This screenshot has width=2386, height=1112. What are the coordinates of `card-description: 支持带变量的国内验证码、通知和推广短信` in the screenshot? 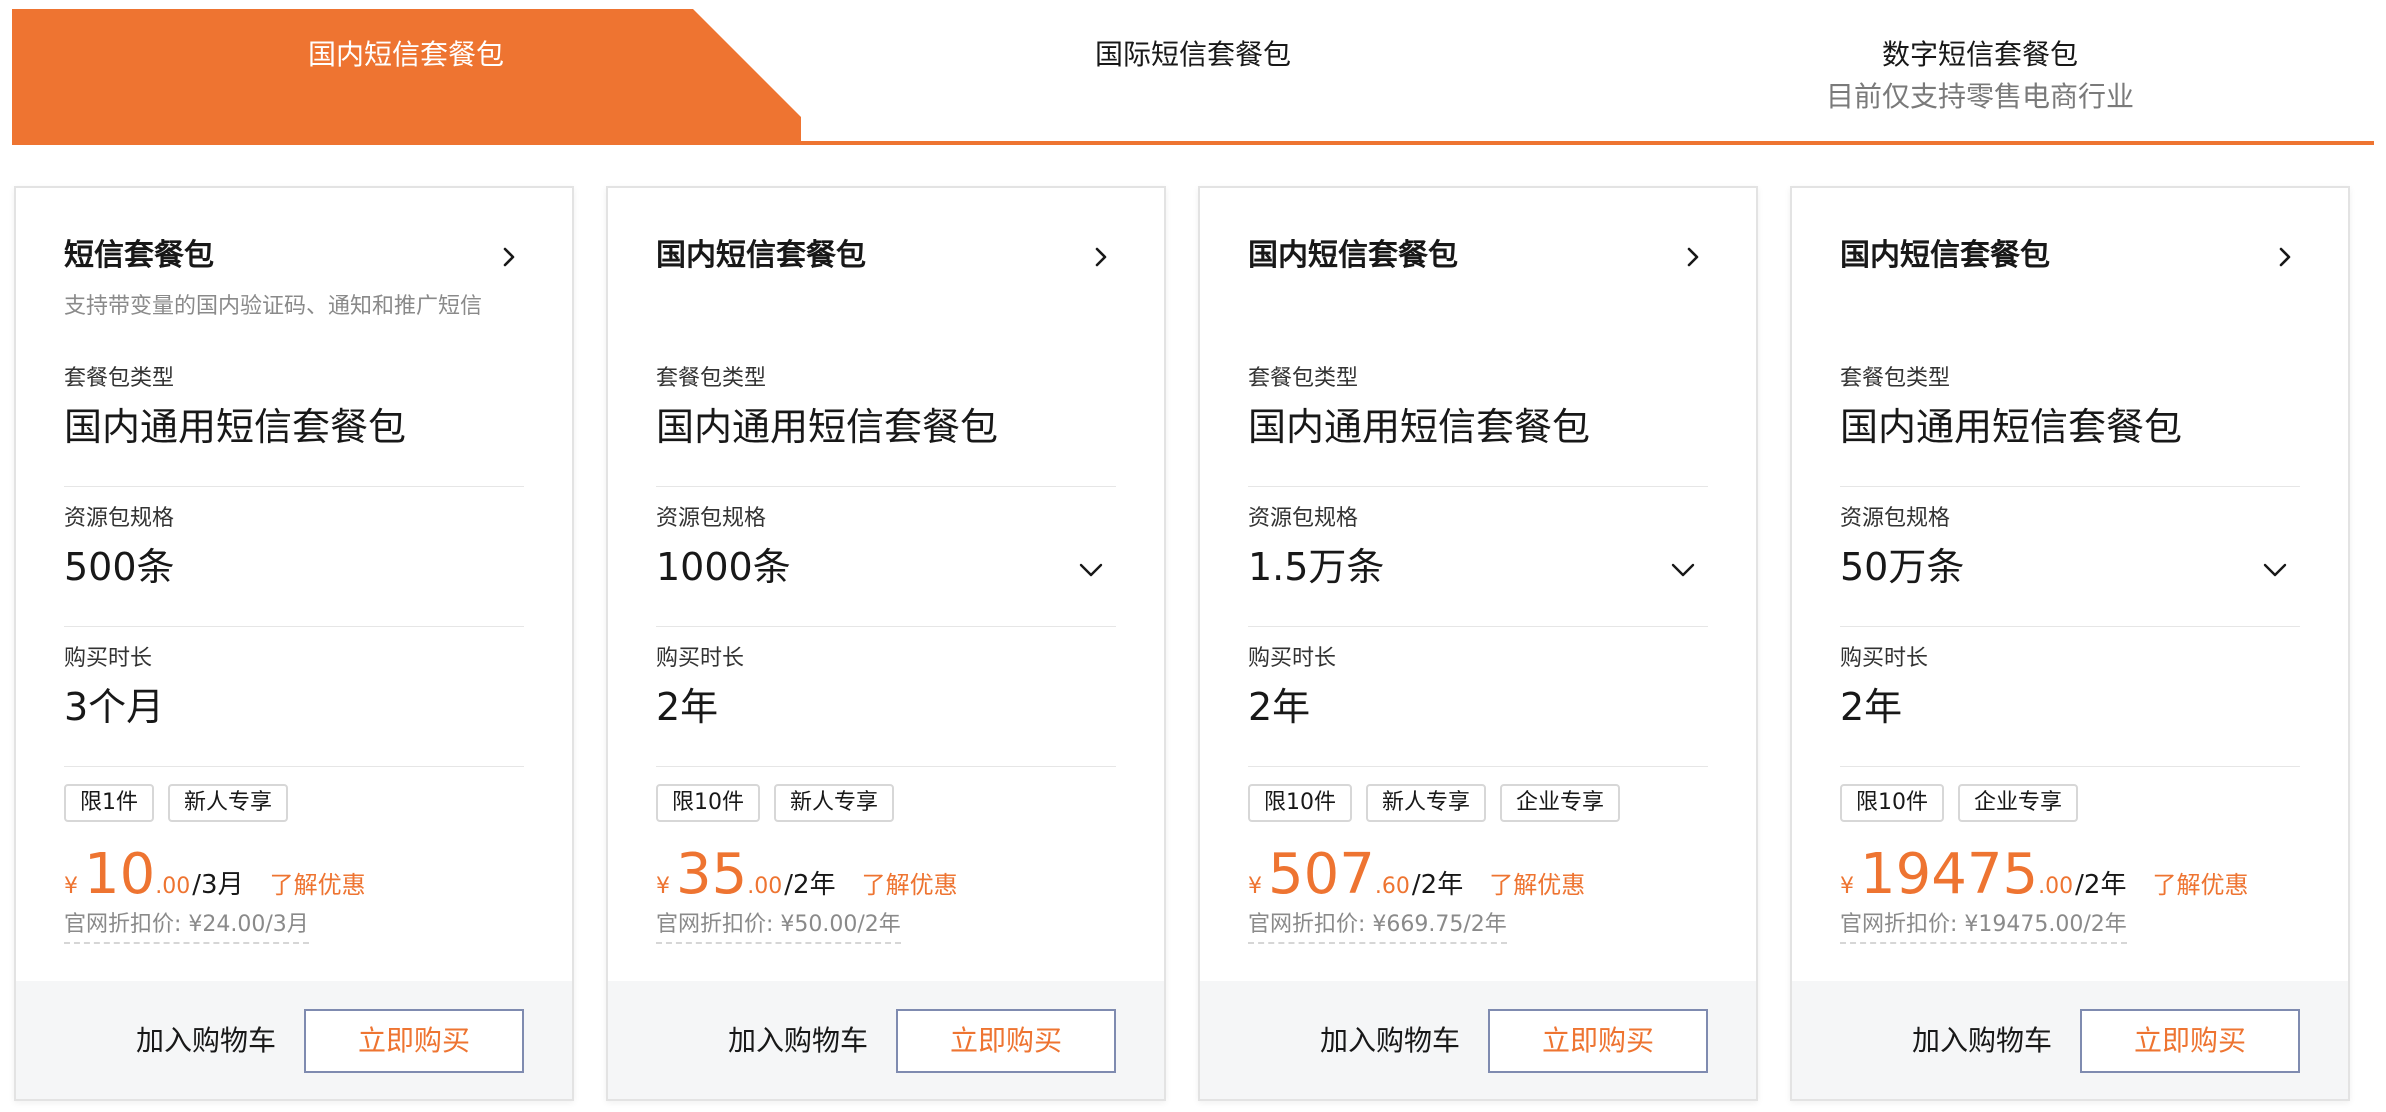 It's located at (273, 306).